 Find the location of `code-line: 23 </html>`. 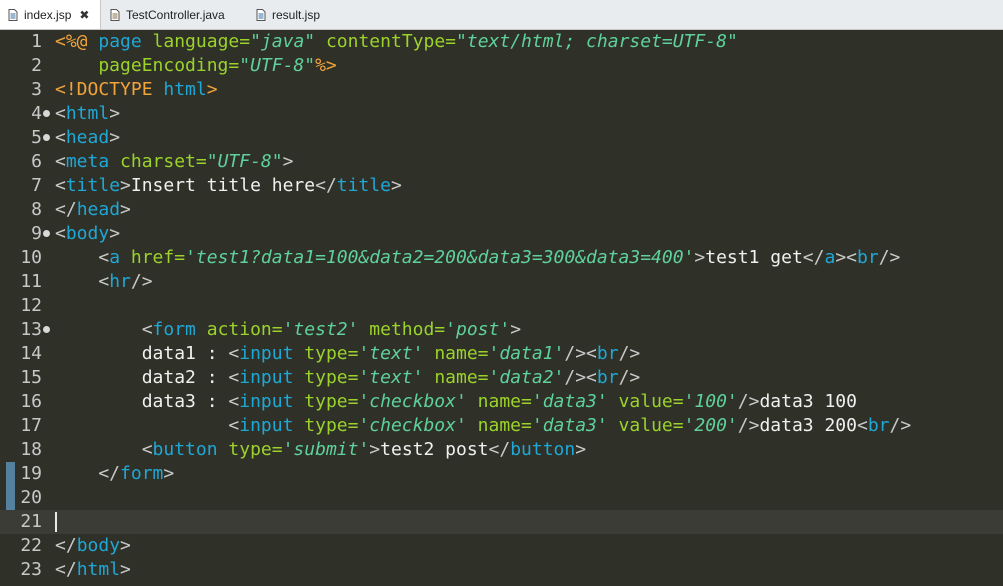

code-line: 23 </html> is located at coordinates (501, 570).